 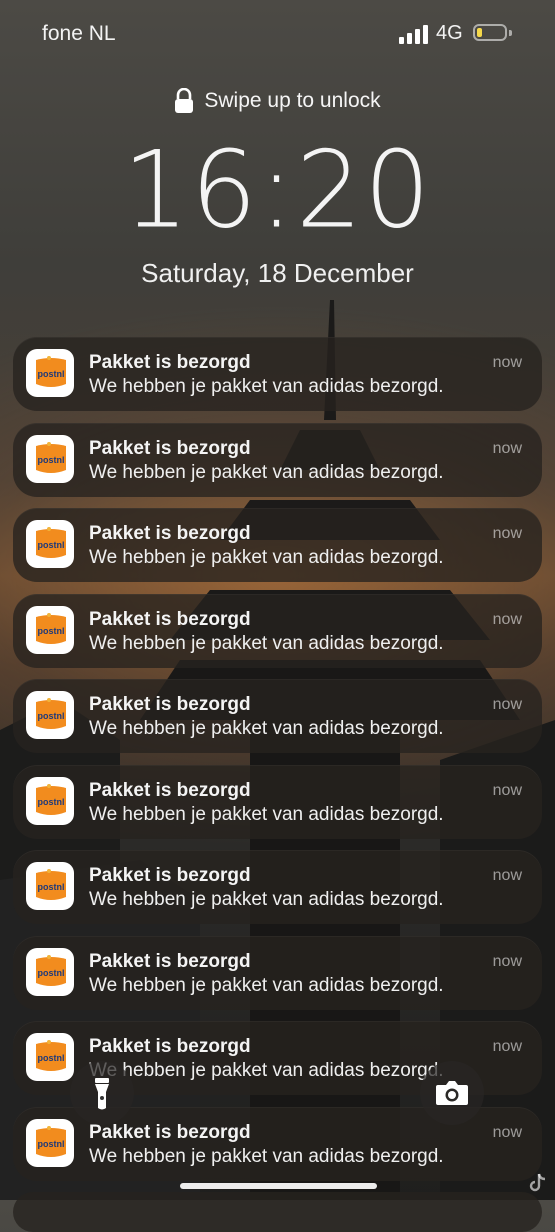 I want to click on notification-card-partial, so click(x=277, y=1212).